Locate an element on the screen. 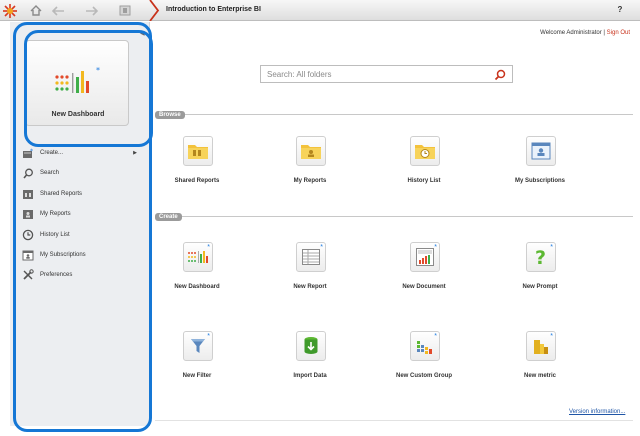 The width and height of the screenshot is (640, 436). new-dashboard-icon: * is located at coordinates (198, 257).